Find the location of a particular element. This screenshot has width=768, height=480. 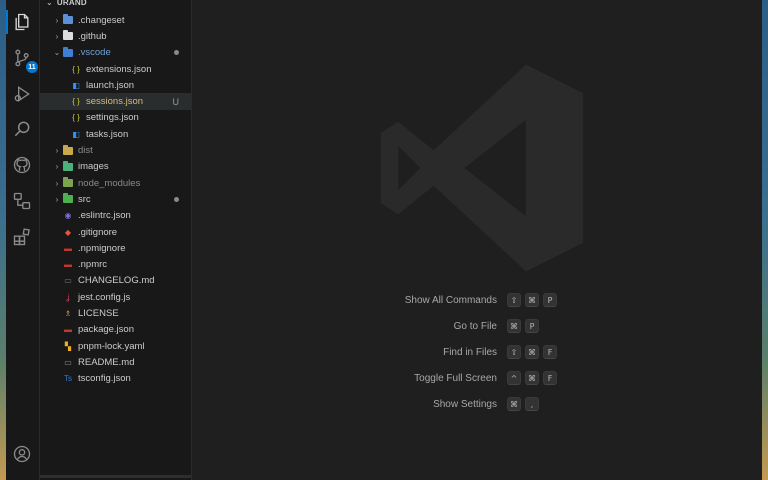

file-row: Ts tsconfig.json is located at coordinates (115, 379).